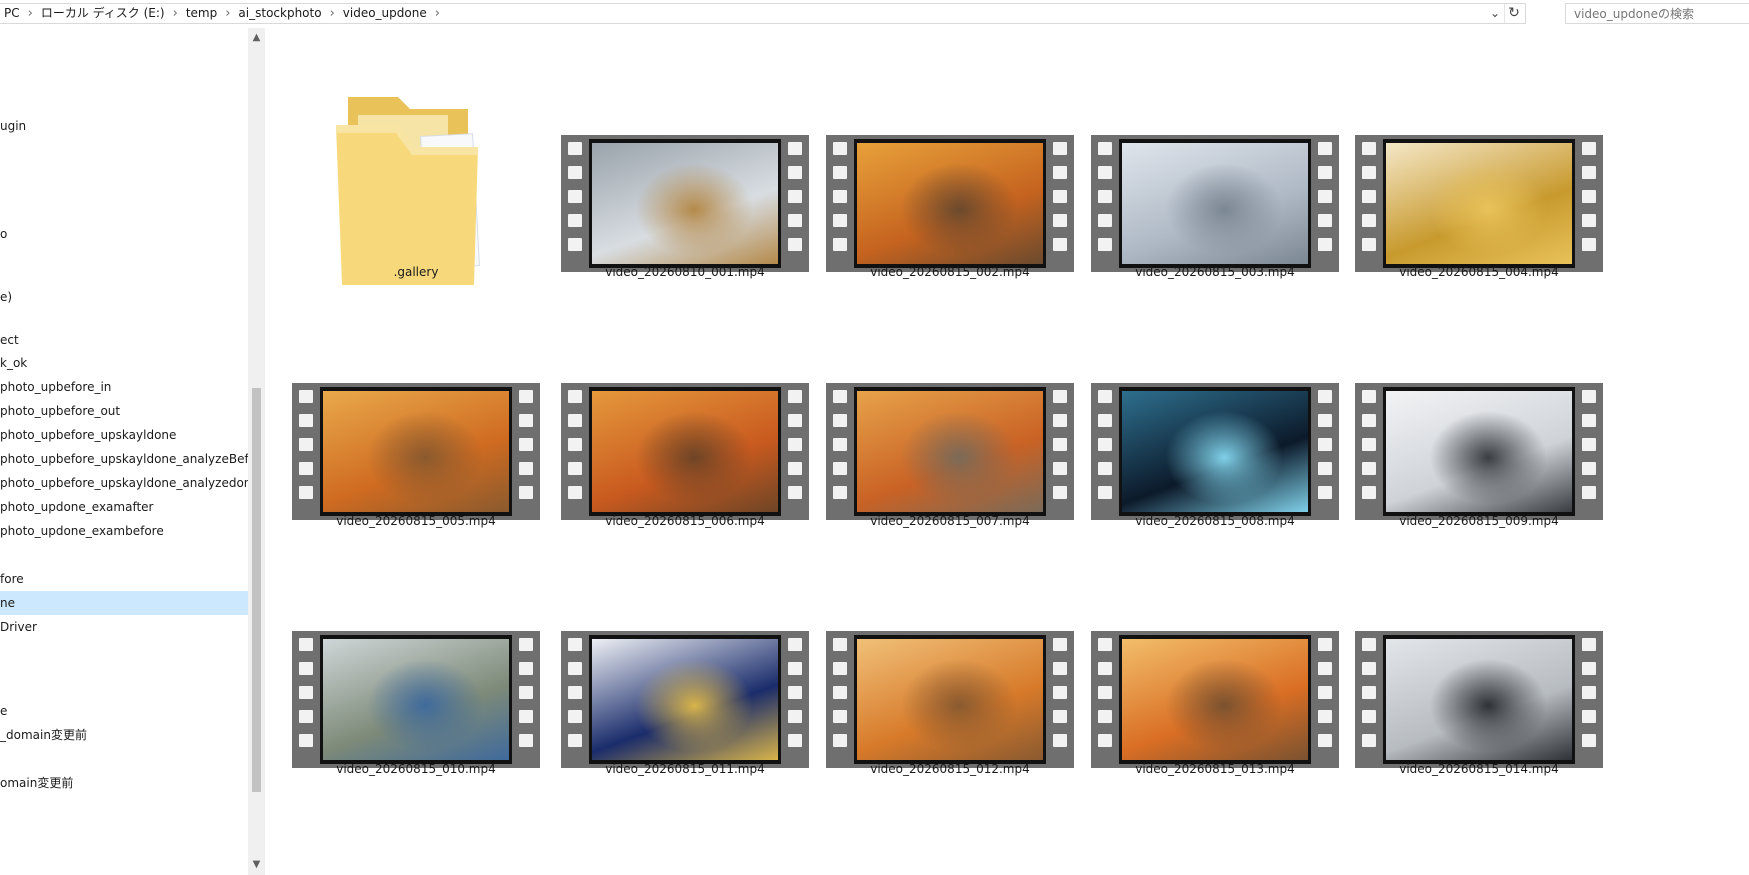 The width and height of the screenshot is (1749, 875). I want to click on video-file-tile: video_20260815_009.mp4, so click(1479, 423).